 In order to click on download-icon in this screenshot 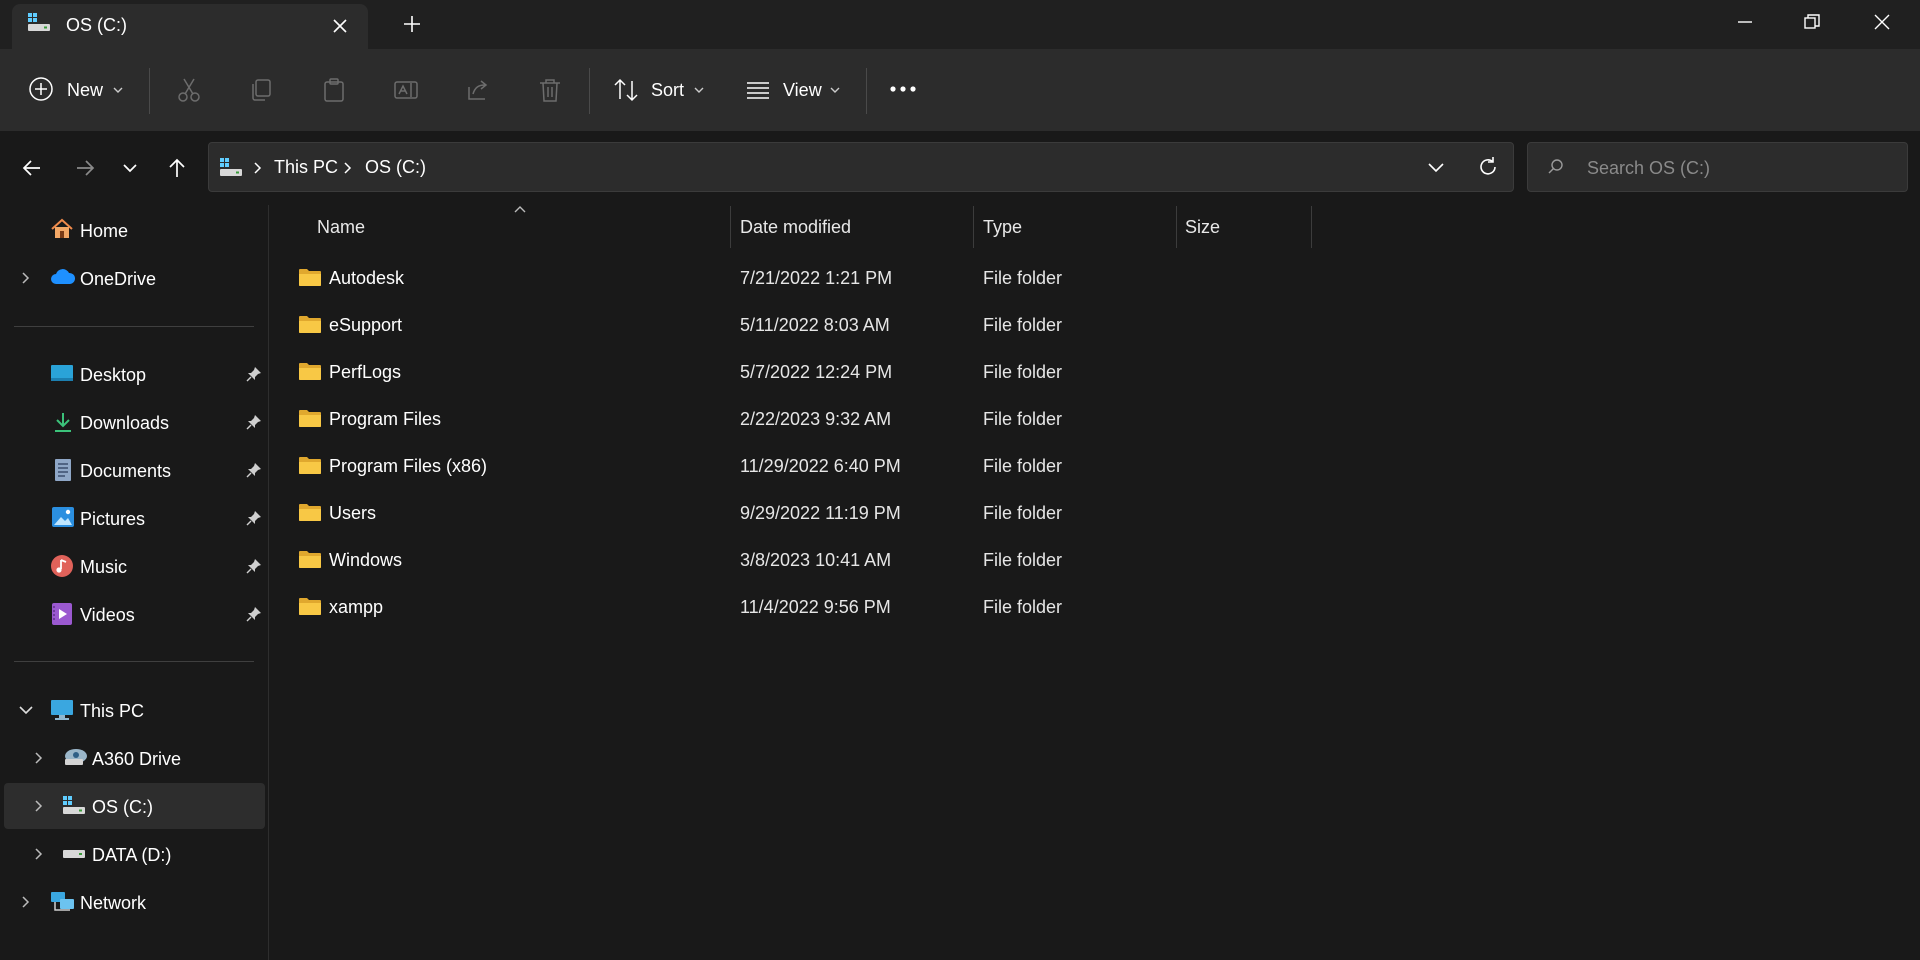, I will do `click(63, 422)`.